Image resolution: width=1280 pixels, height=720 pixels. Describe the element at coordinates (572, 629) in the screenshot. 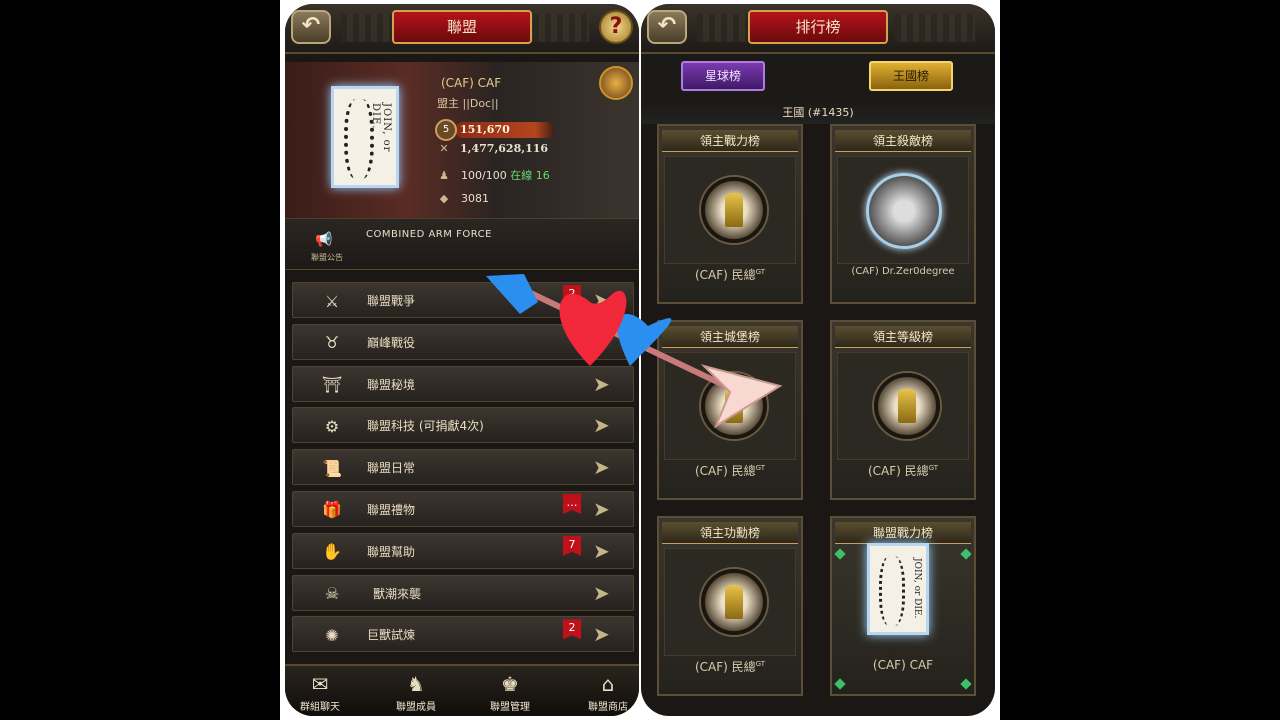

I see `notification-badge: 2` at that location.